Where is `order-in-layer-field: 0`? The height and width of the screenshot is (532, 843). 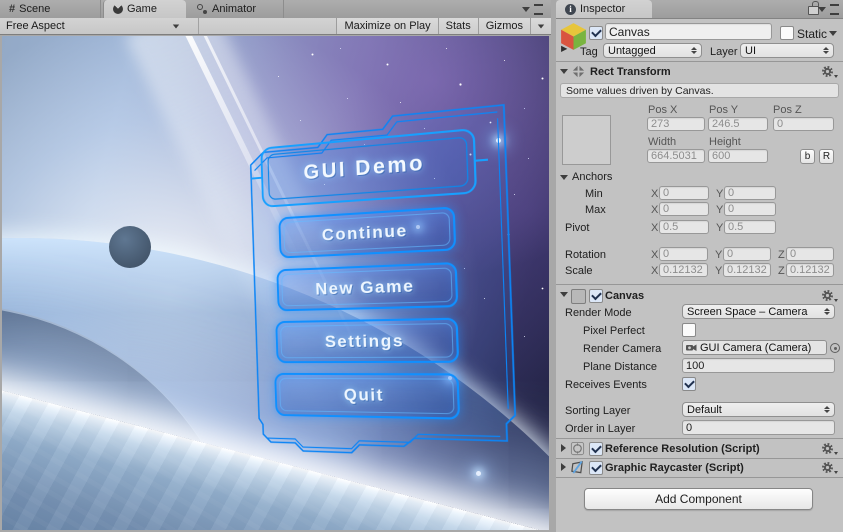
order-in-layer-field: 0 is located at coordinates (758, 427).